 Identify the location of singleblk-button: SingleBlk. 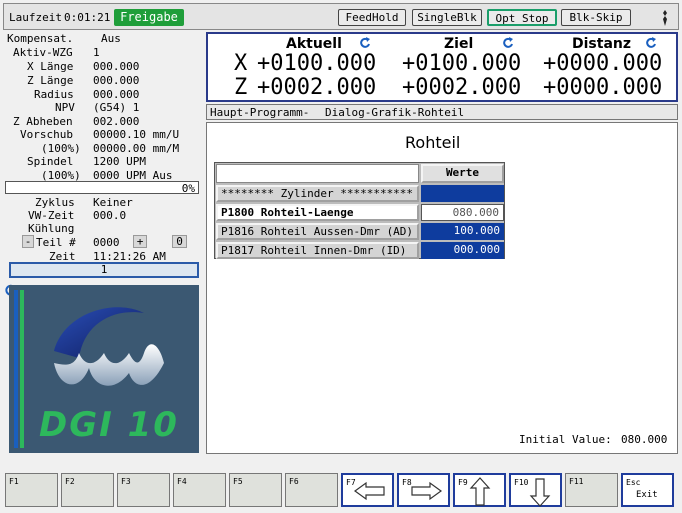
(447, 17).